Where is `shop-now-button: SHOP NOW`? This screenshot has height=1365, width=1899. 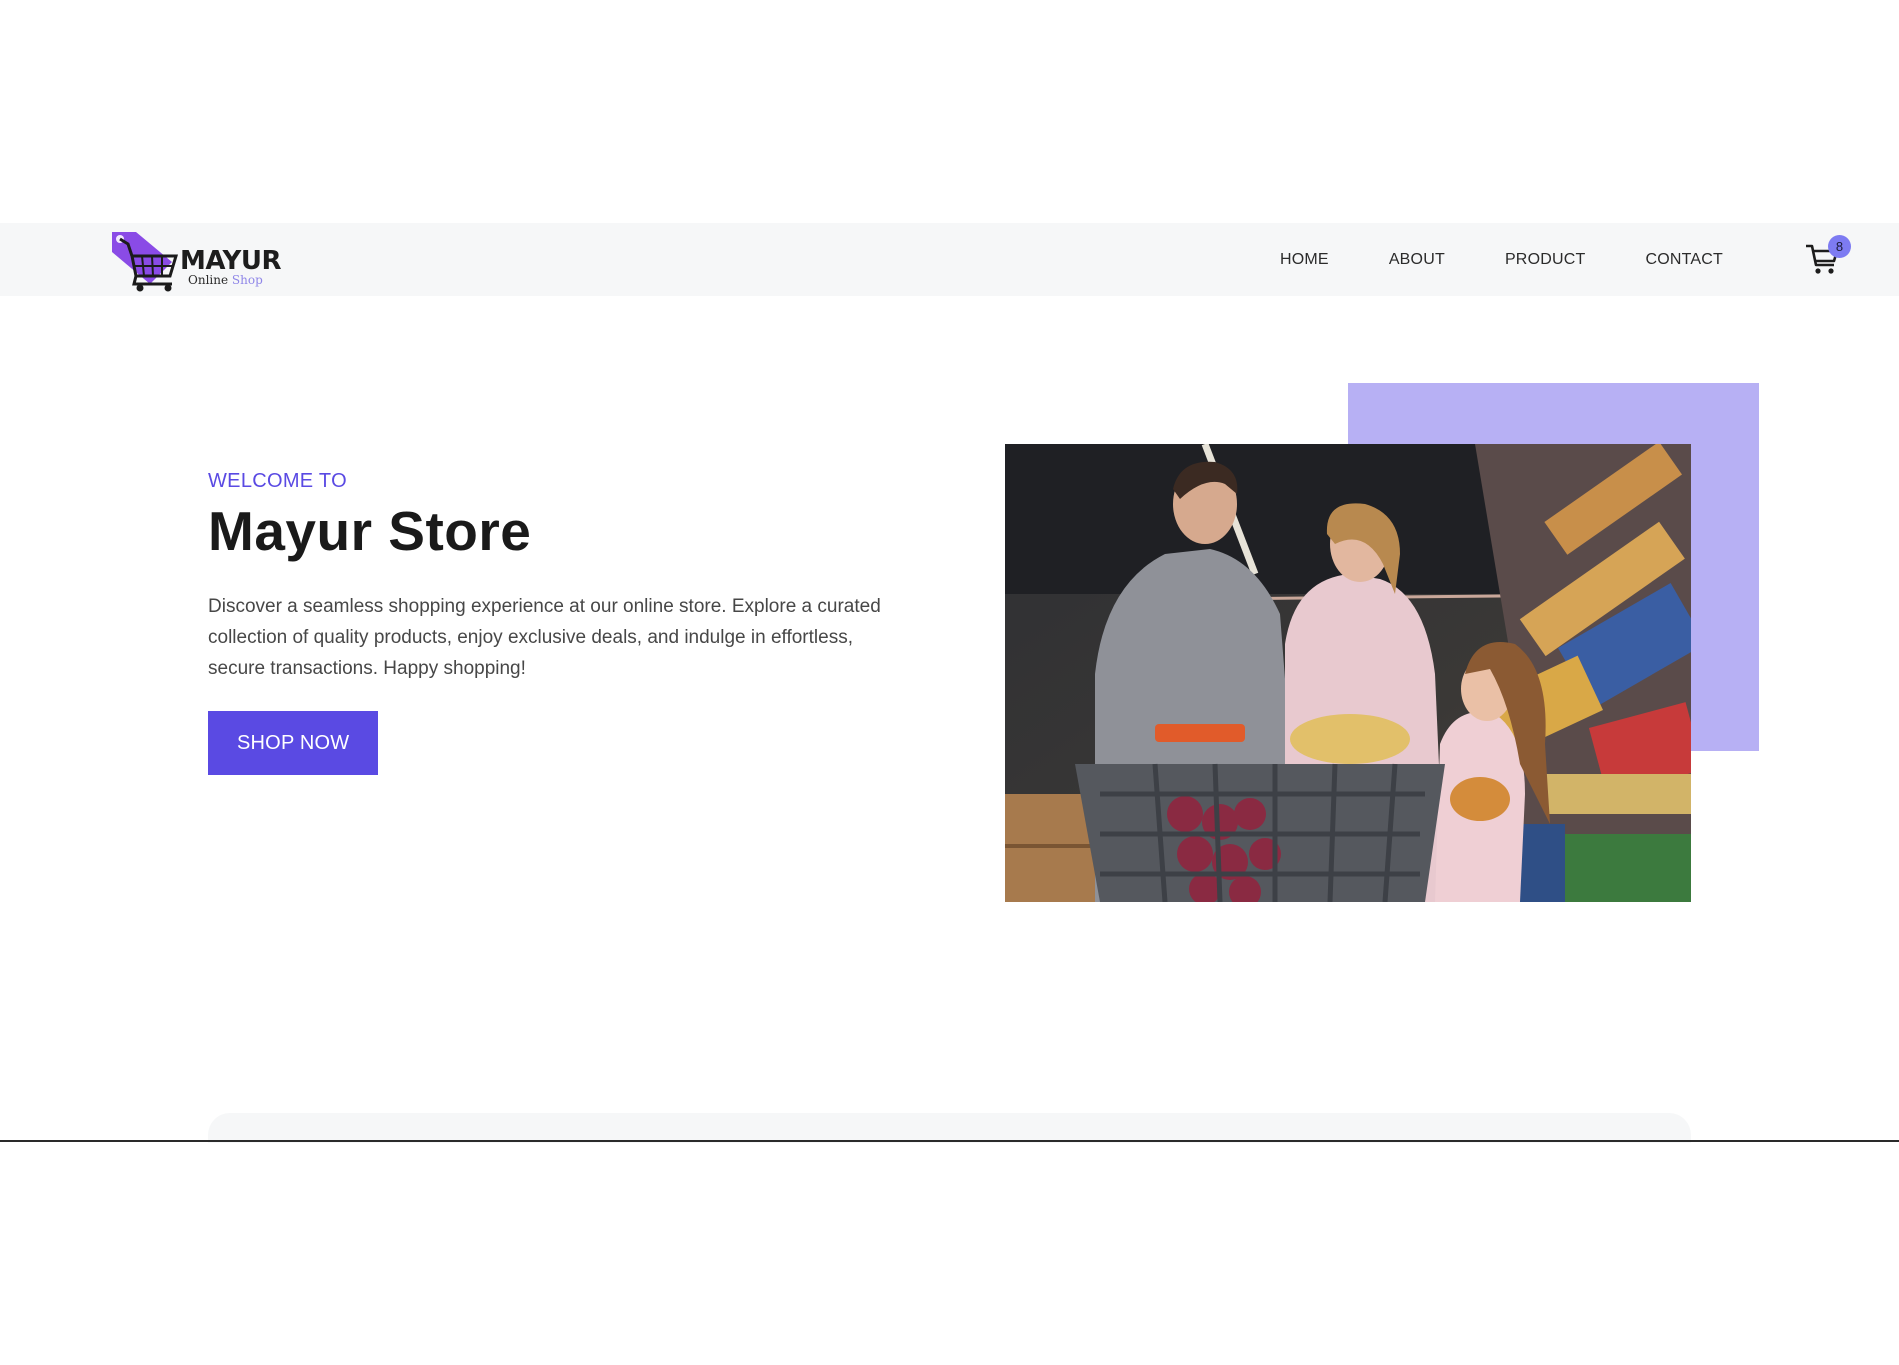
shop-now-button: SHOP NOW is located at coordinates (293, 743).